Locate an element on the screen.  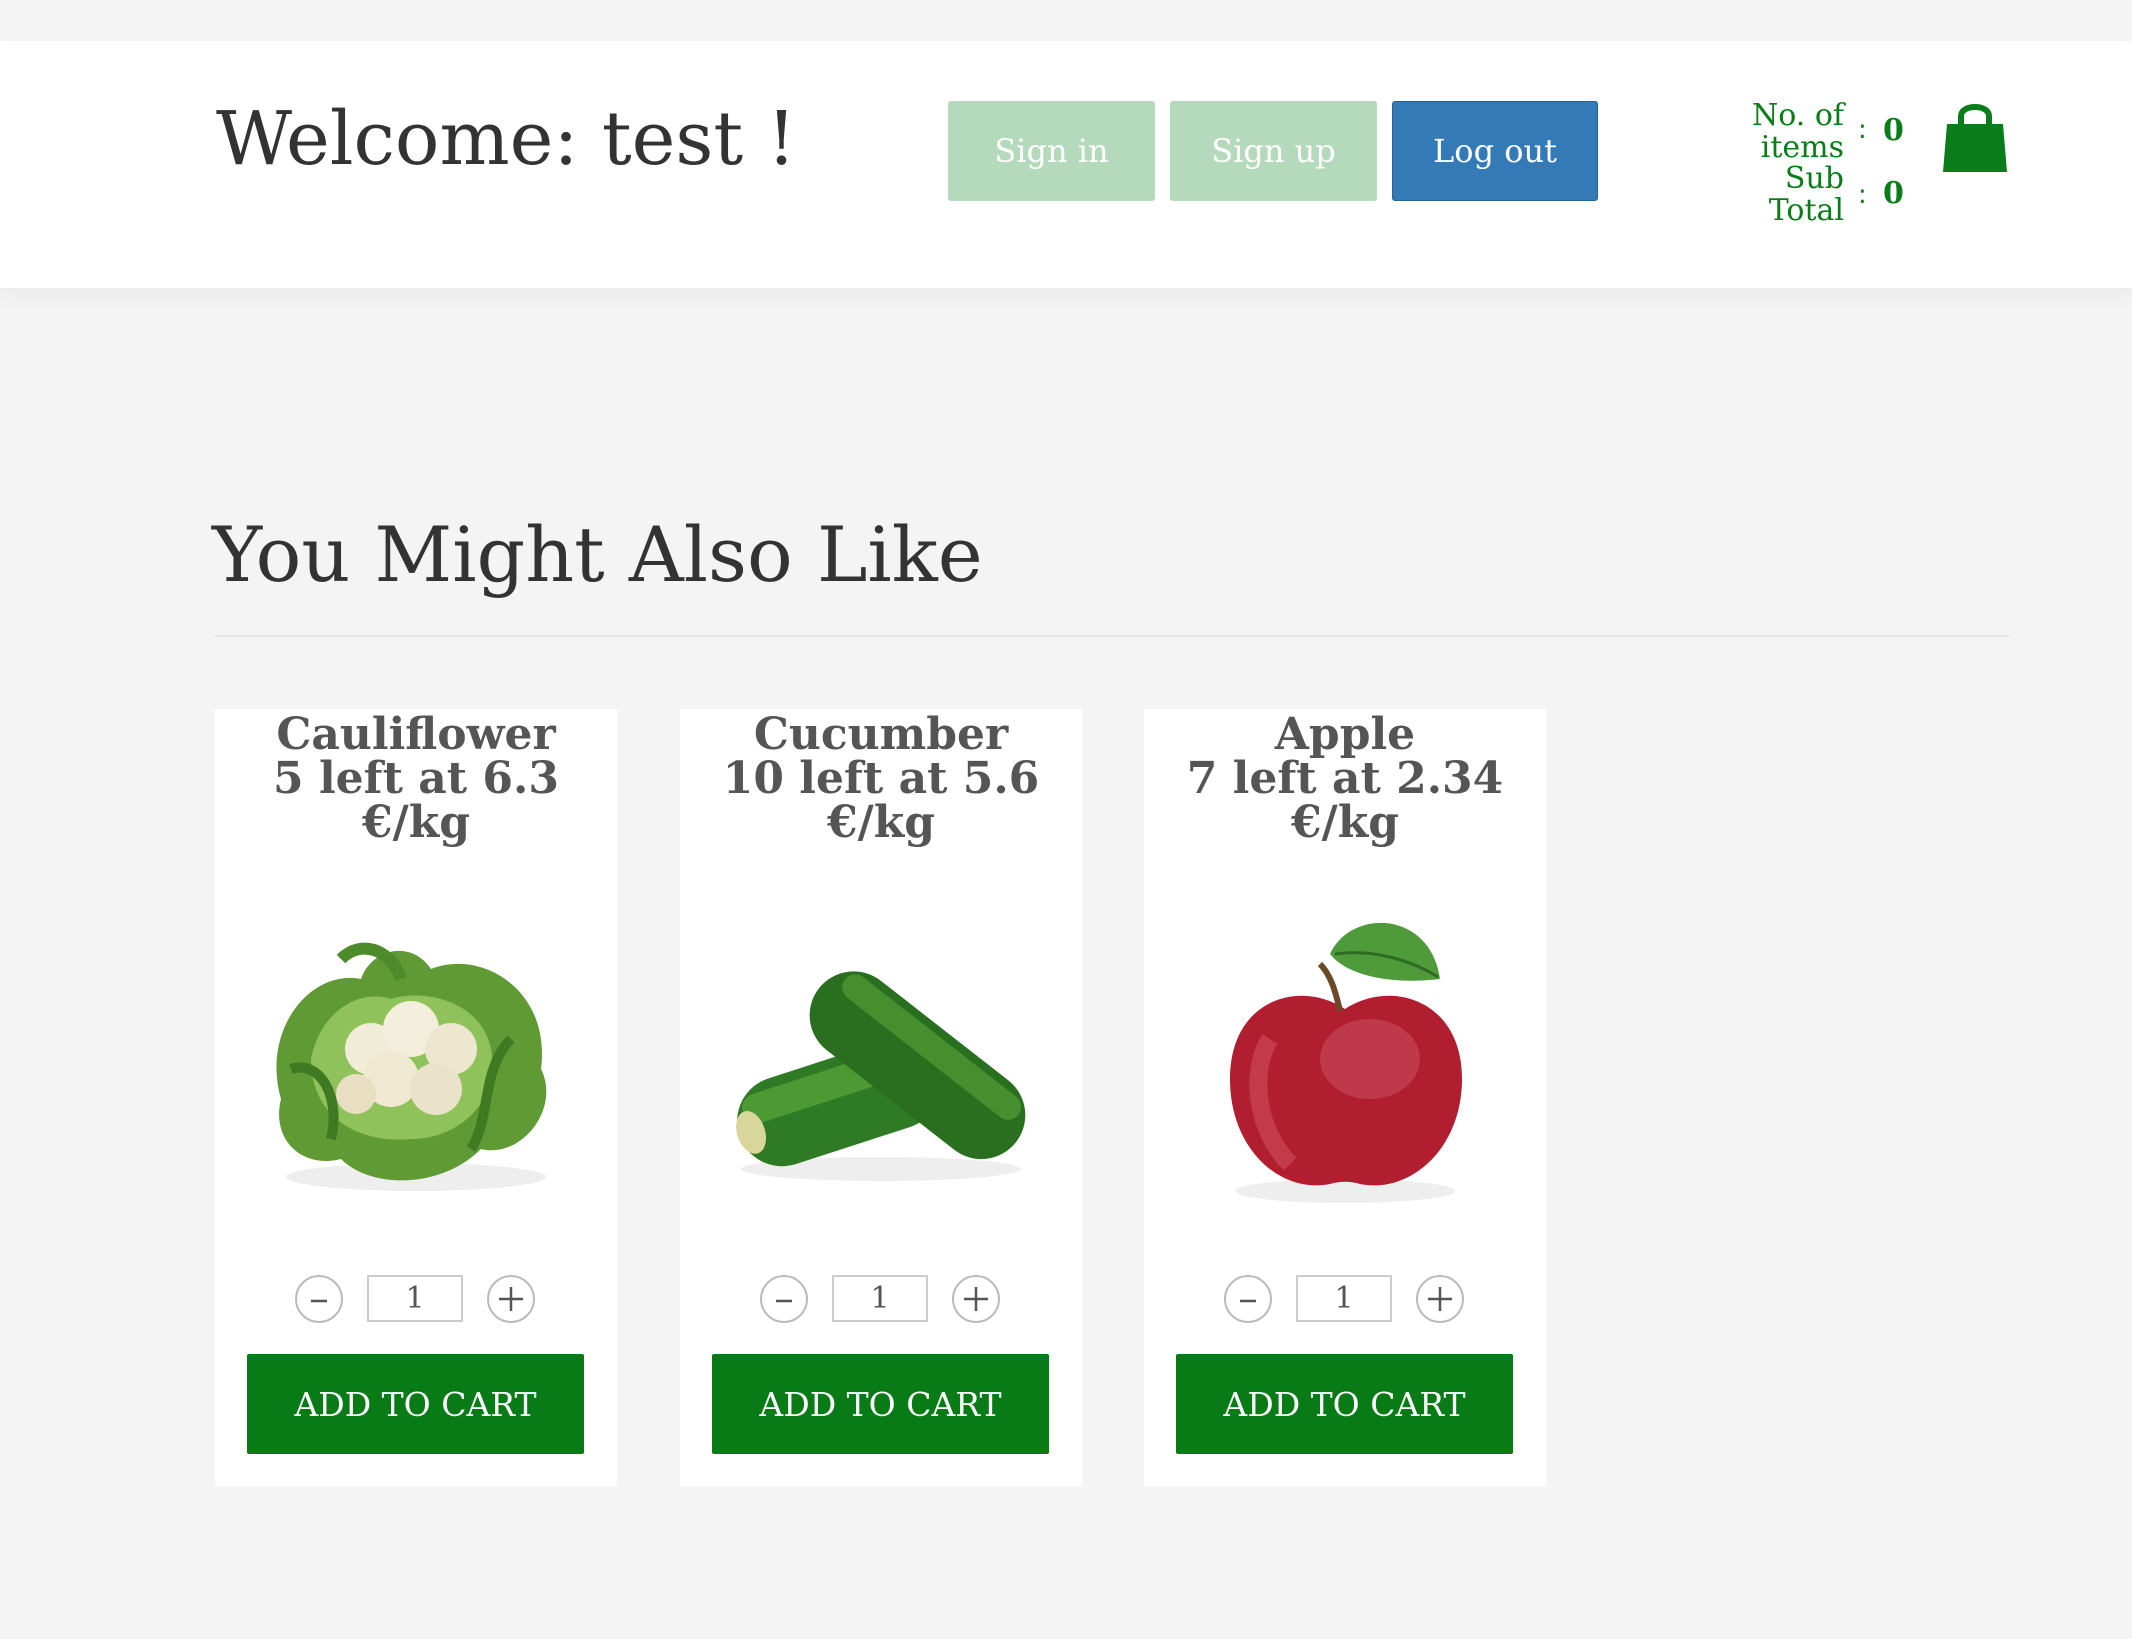
sign-up-button: Sign up is located at coordinates (1273, 151).